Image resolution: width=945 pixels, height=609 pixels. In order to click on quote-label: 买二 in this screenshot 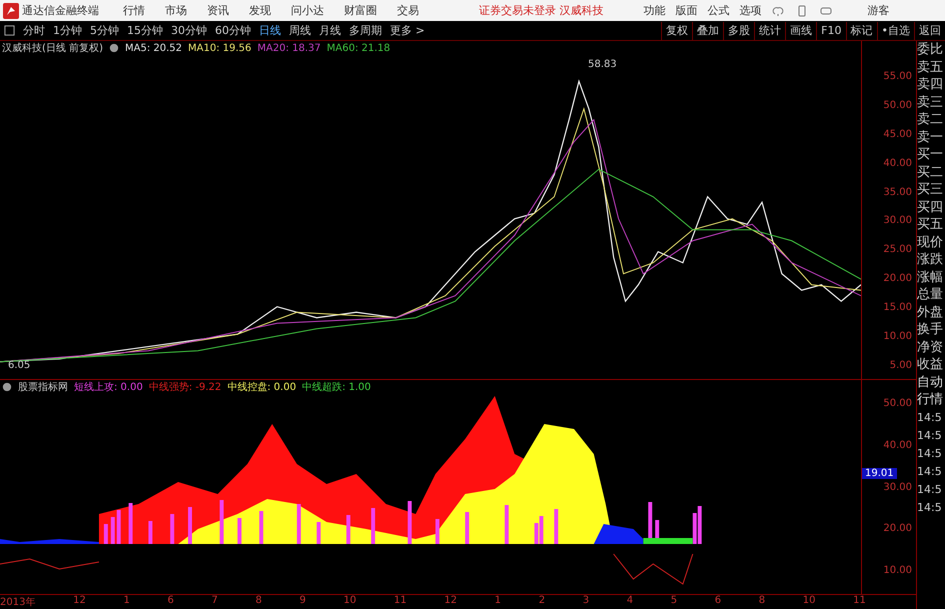, I will do `click(930, 172)`.